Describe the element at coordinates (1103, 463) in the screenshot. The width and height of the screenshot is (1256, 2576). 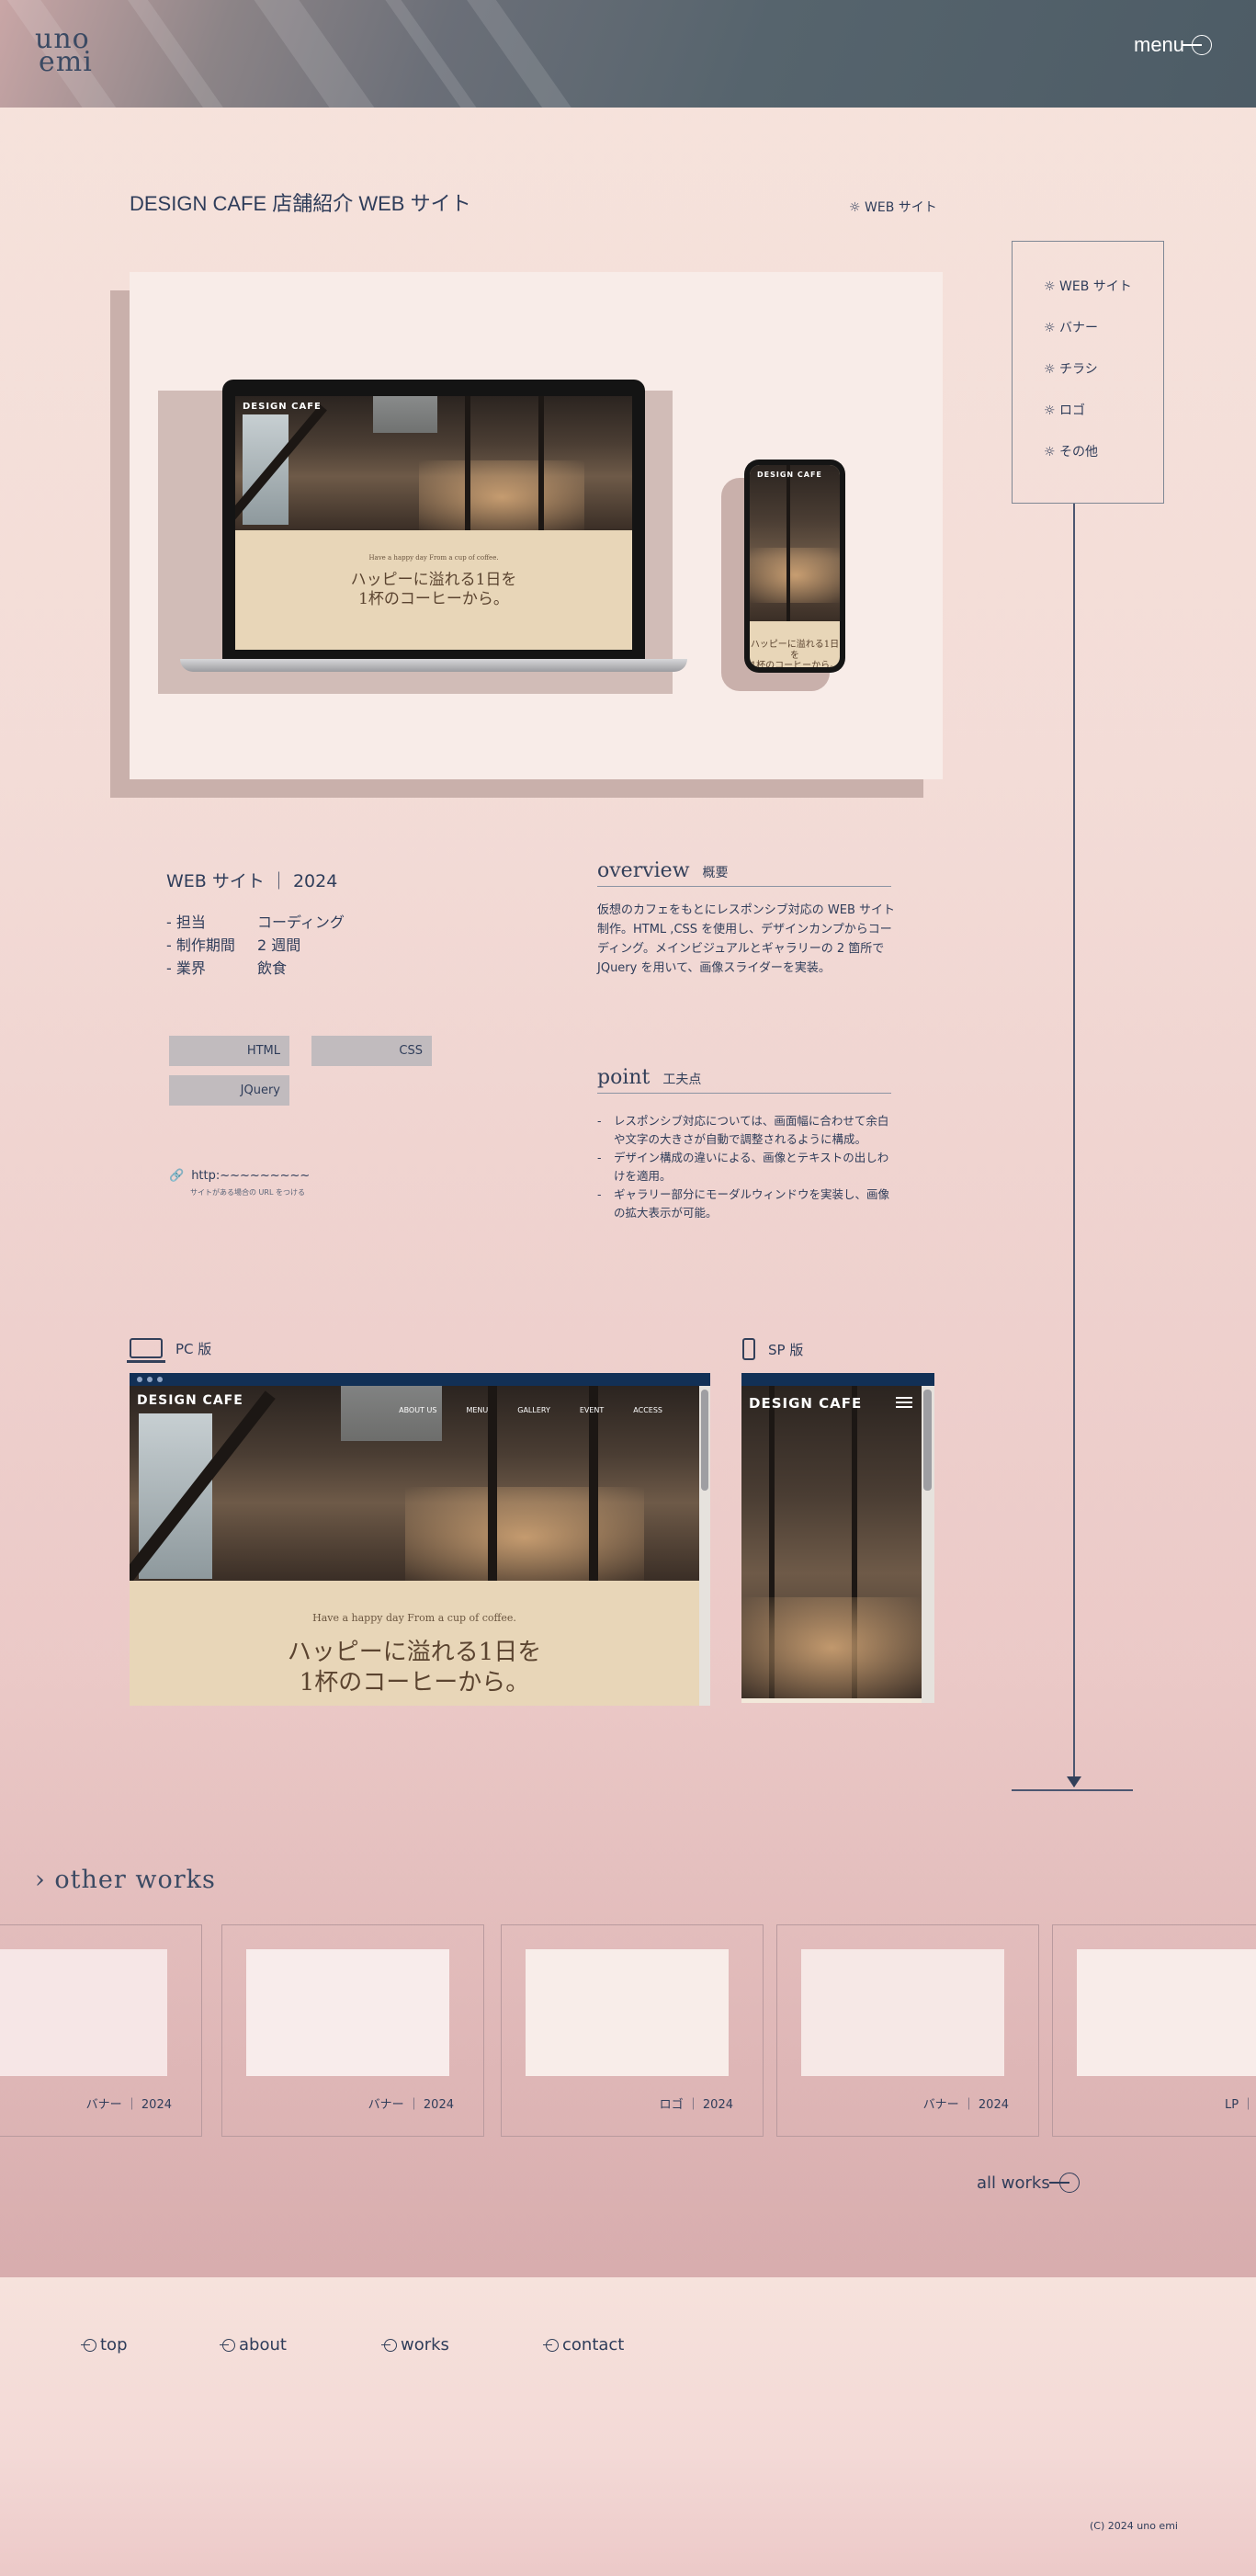
I see `side-nav-item-other: ☼ その他` at that location.